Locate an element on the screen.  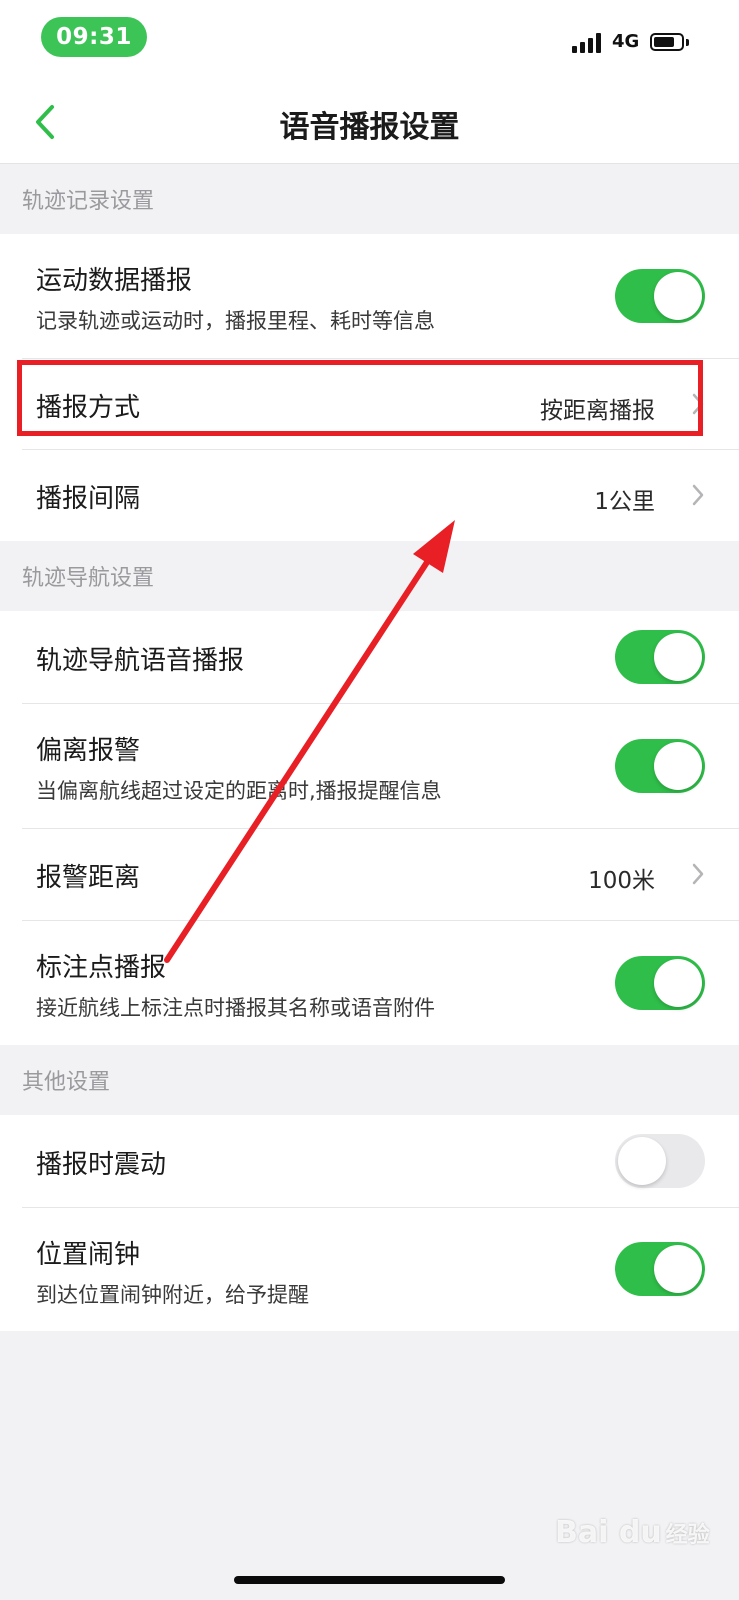
battery-icon is located at coordinates (670, 43).